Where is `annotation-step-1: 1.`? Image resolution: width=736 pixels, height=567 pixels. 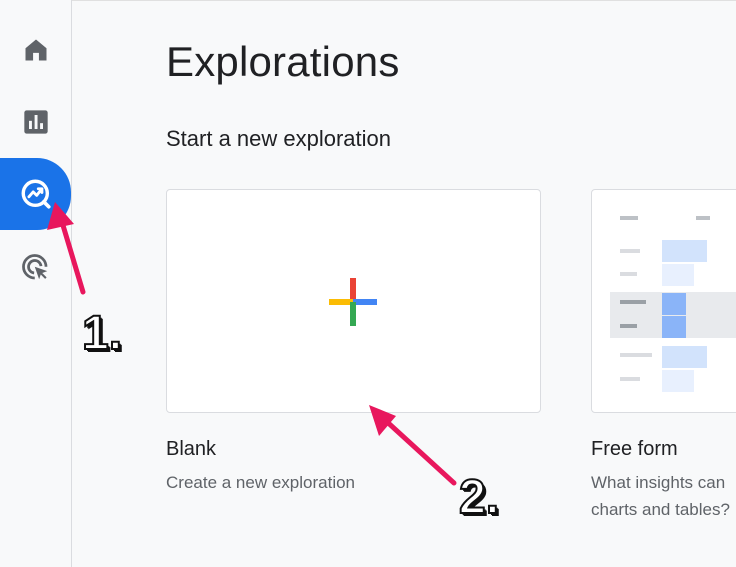 annotation-step-1: 1. is located at coordinates (102, 333).